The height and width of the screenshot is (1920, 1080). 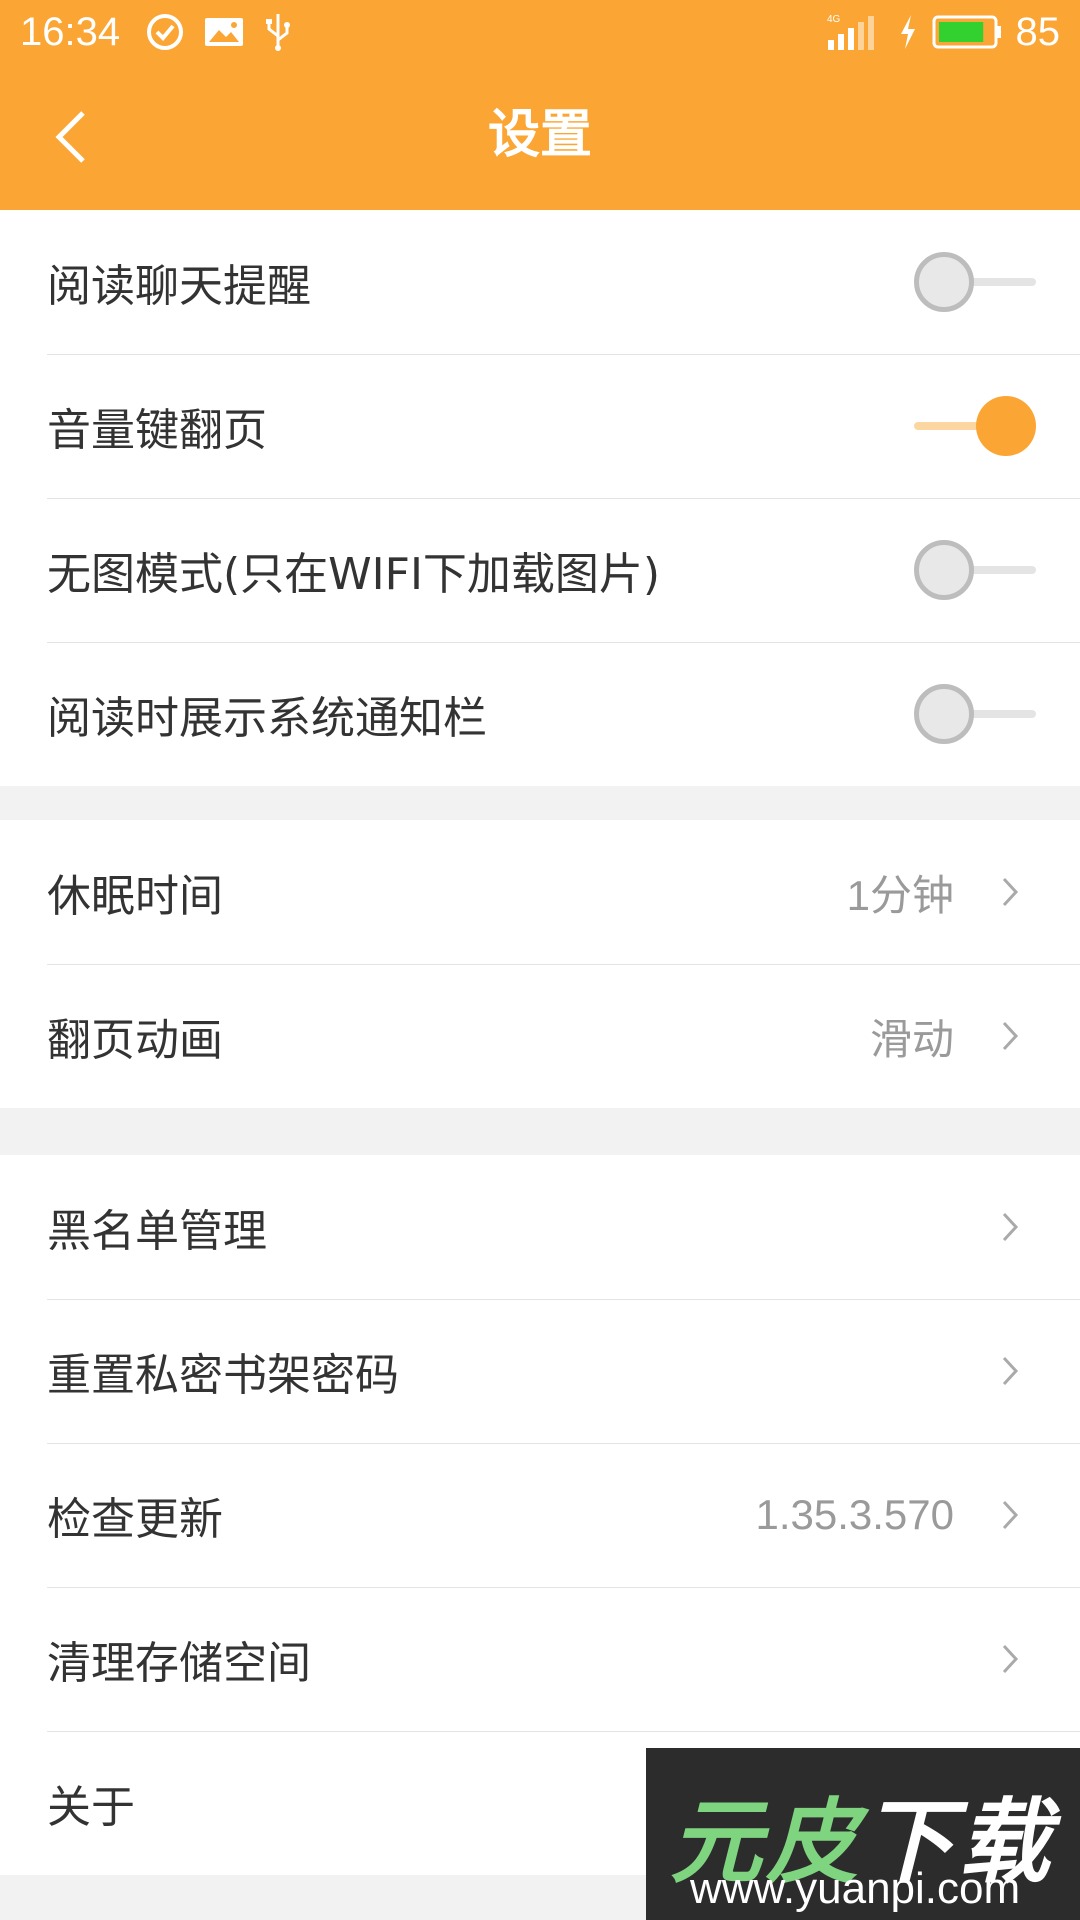 What do you see at coordinates (863, 1834) in the screenshot?
I see `watermark-logo: 元皮下载 www.yuanpi.com` at bounding box center [863, 1834].